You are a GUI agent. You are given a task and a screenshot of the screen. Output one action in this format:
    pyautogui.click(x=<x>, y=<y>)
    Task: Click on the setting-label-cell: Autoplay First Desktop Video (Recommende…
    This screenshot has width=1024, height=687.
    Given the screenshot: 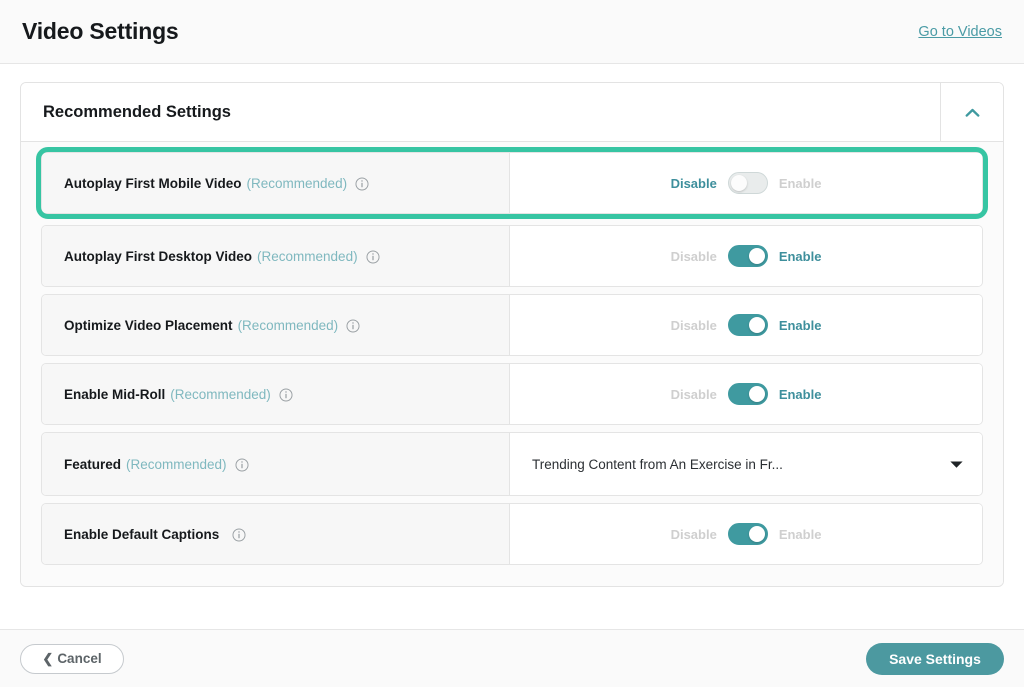 What is the action you would take?
    pyautogui.click(x=276, y=256)
    